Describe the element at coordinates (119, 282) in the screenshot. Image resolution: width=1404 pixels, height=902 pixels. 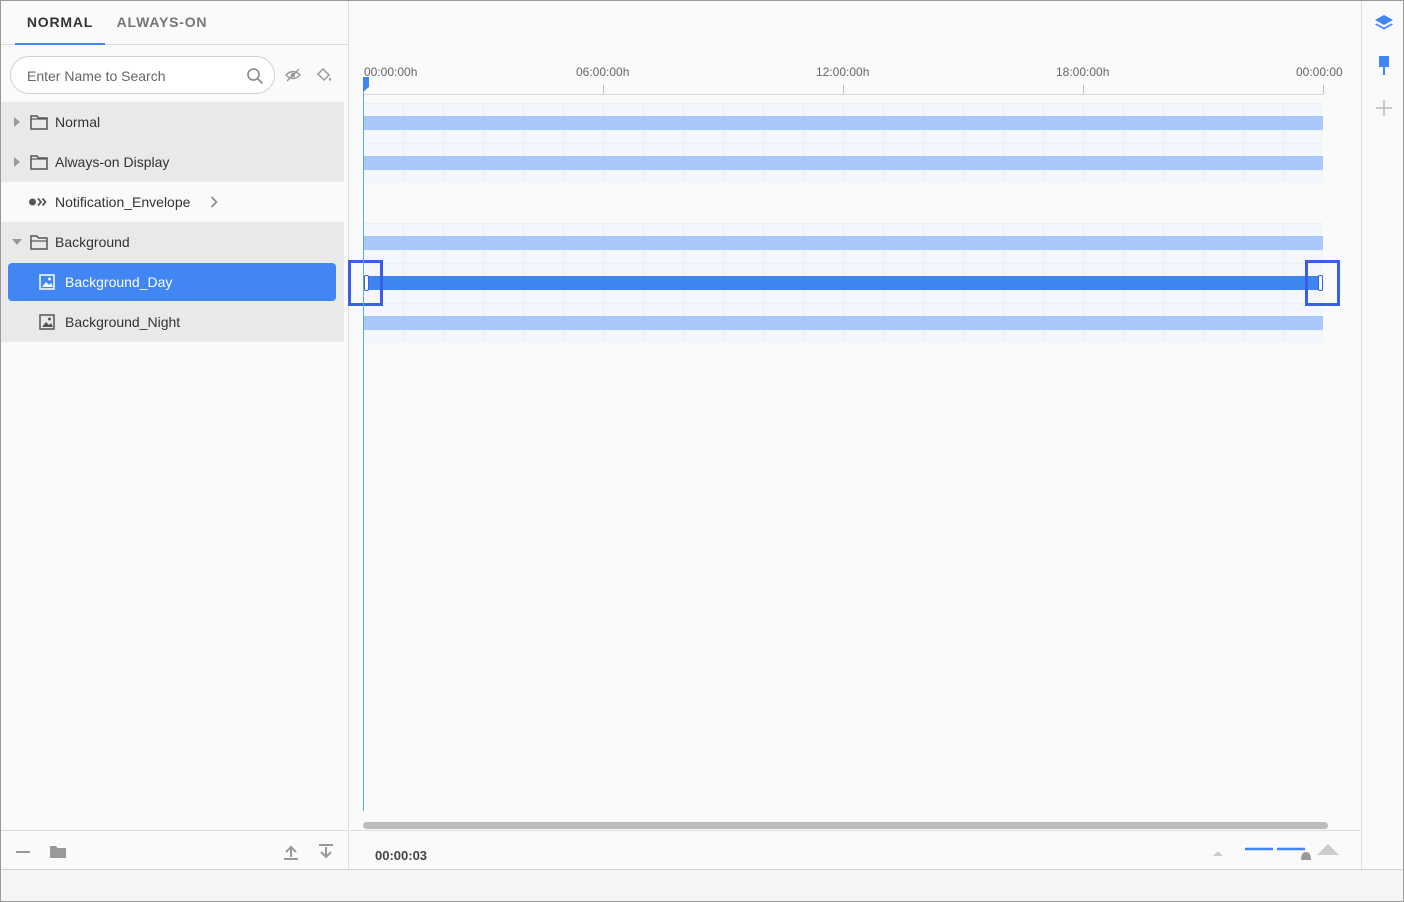
I see `tree-item-label: Background_Day` at that location.